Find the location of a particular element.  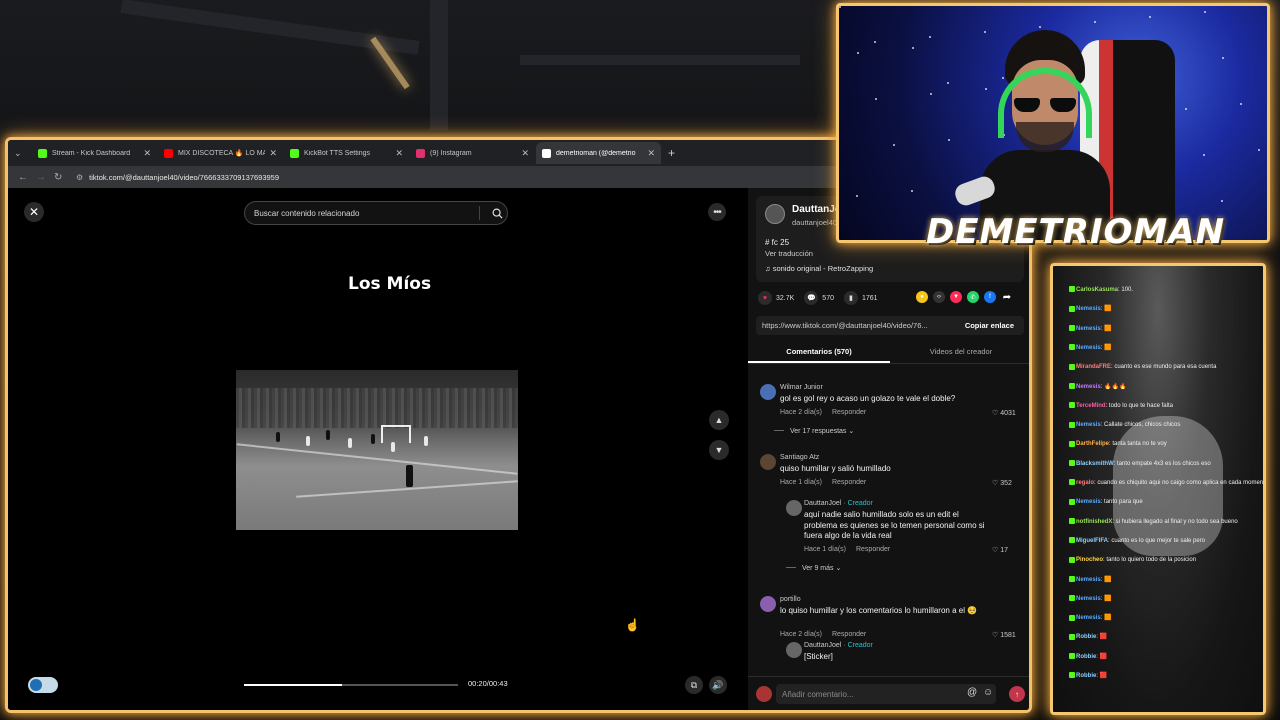

chat-username: regalo is located at coordinates (1085, 483).